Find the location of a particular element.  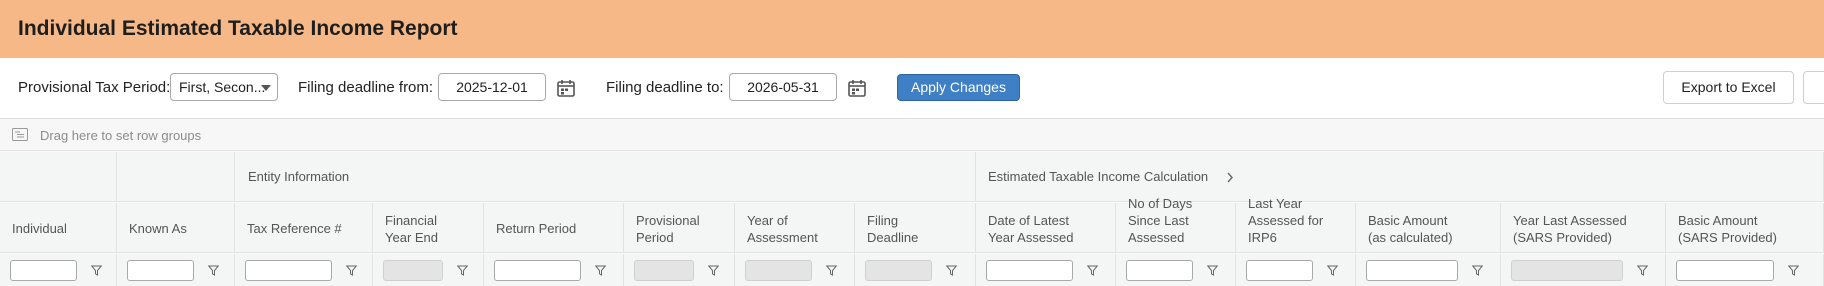

column-header-known-as: Known As is located at coordinates (176, 228).